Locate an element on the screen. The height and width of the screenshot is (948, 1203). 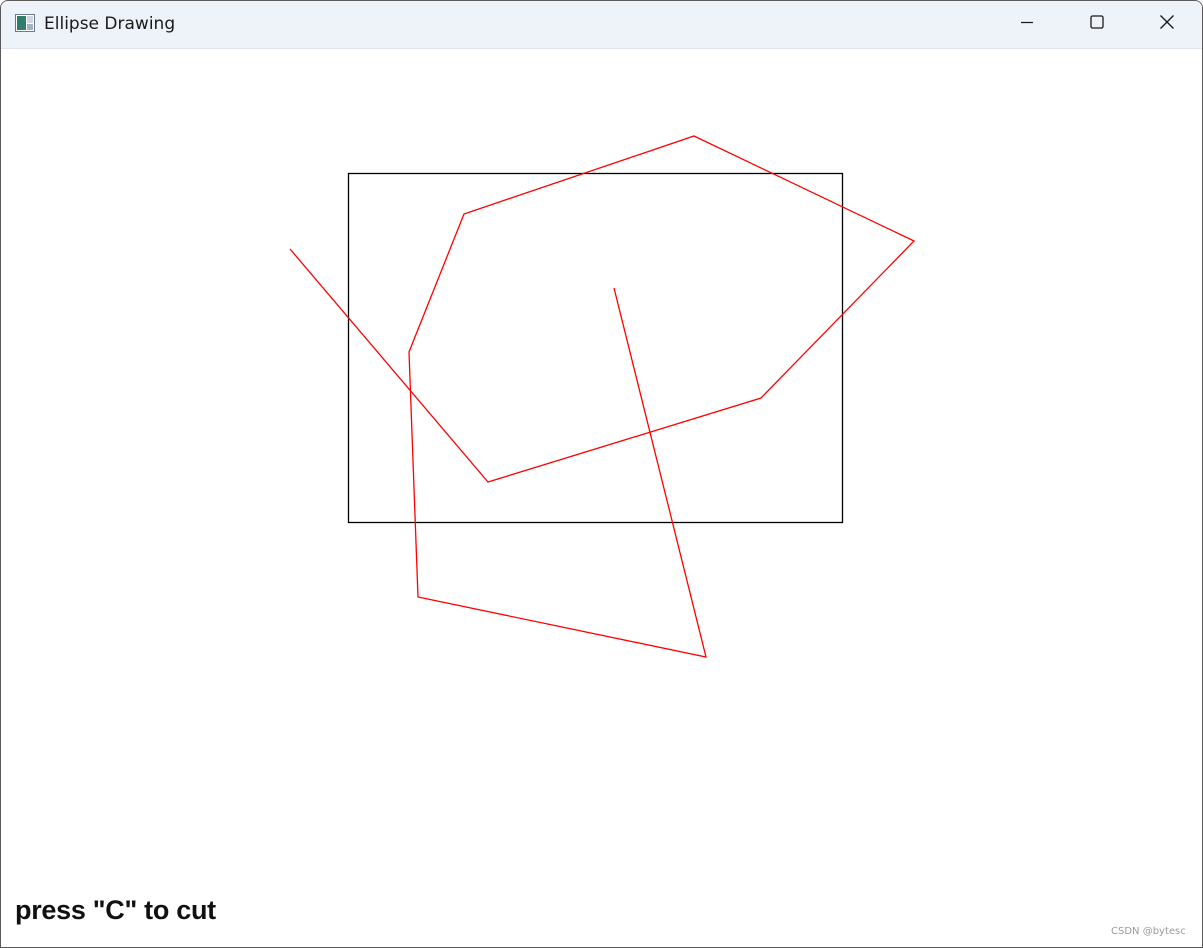
close-icon is located at coordinates (1167, 24).